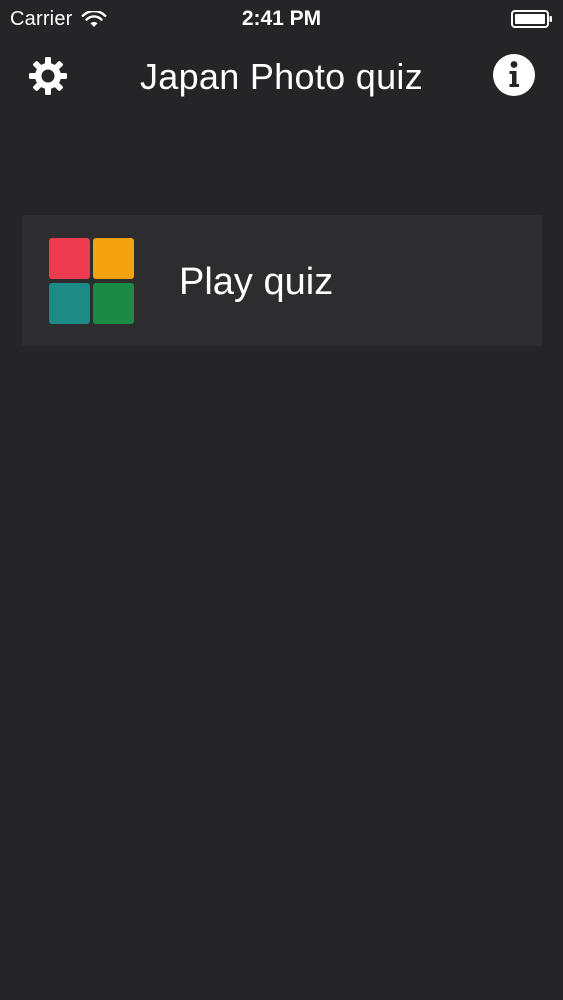  I want to click on play-quiz-button: Play quiz, so click(282, 280).